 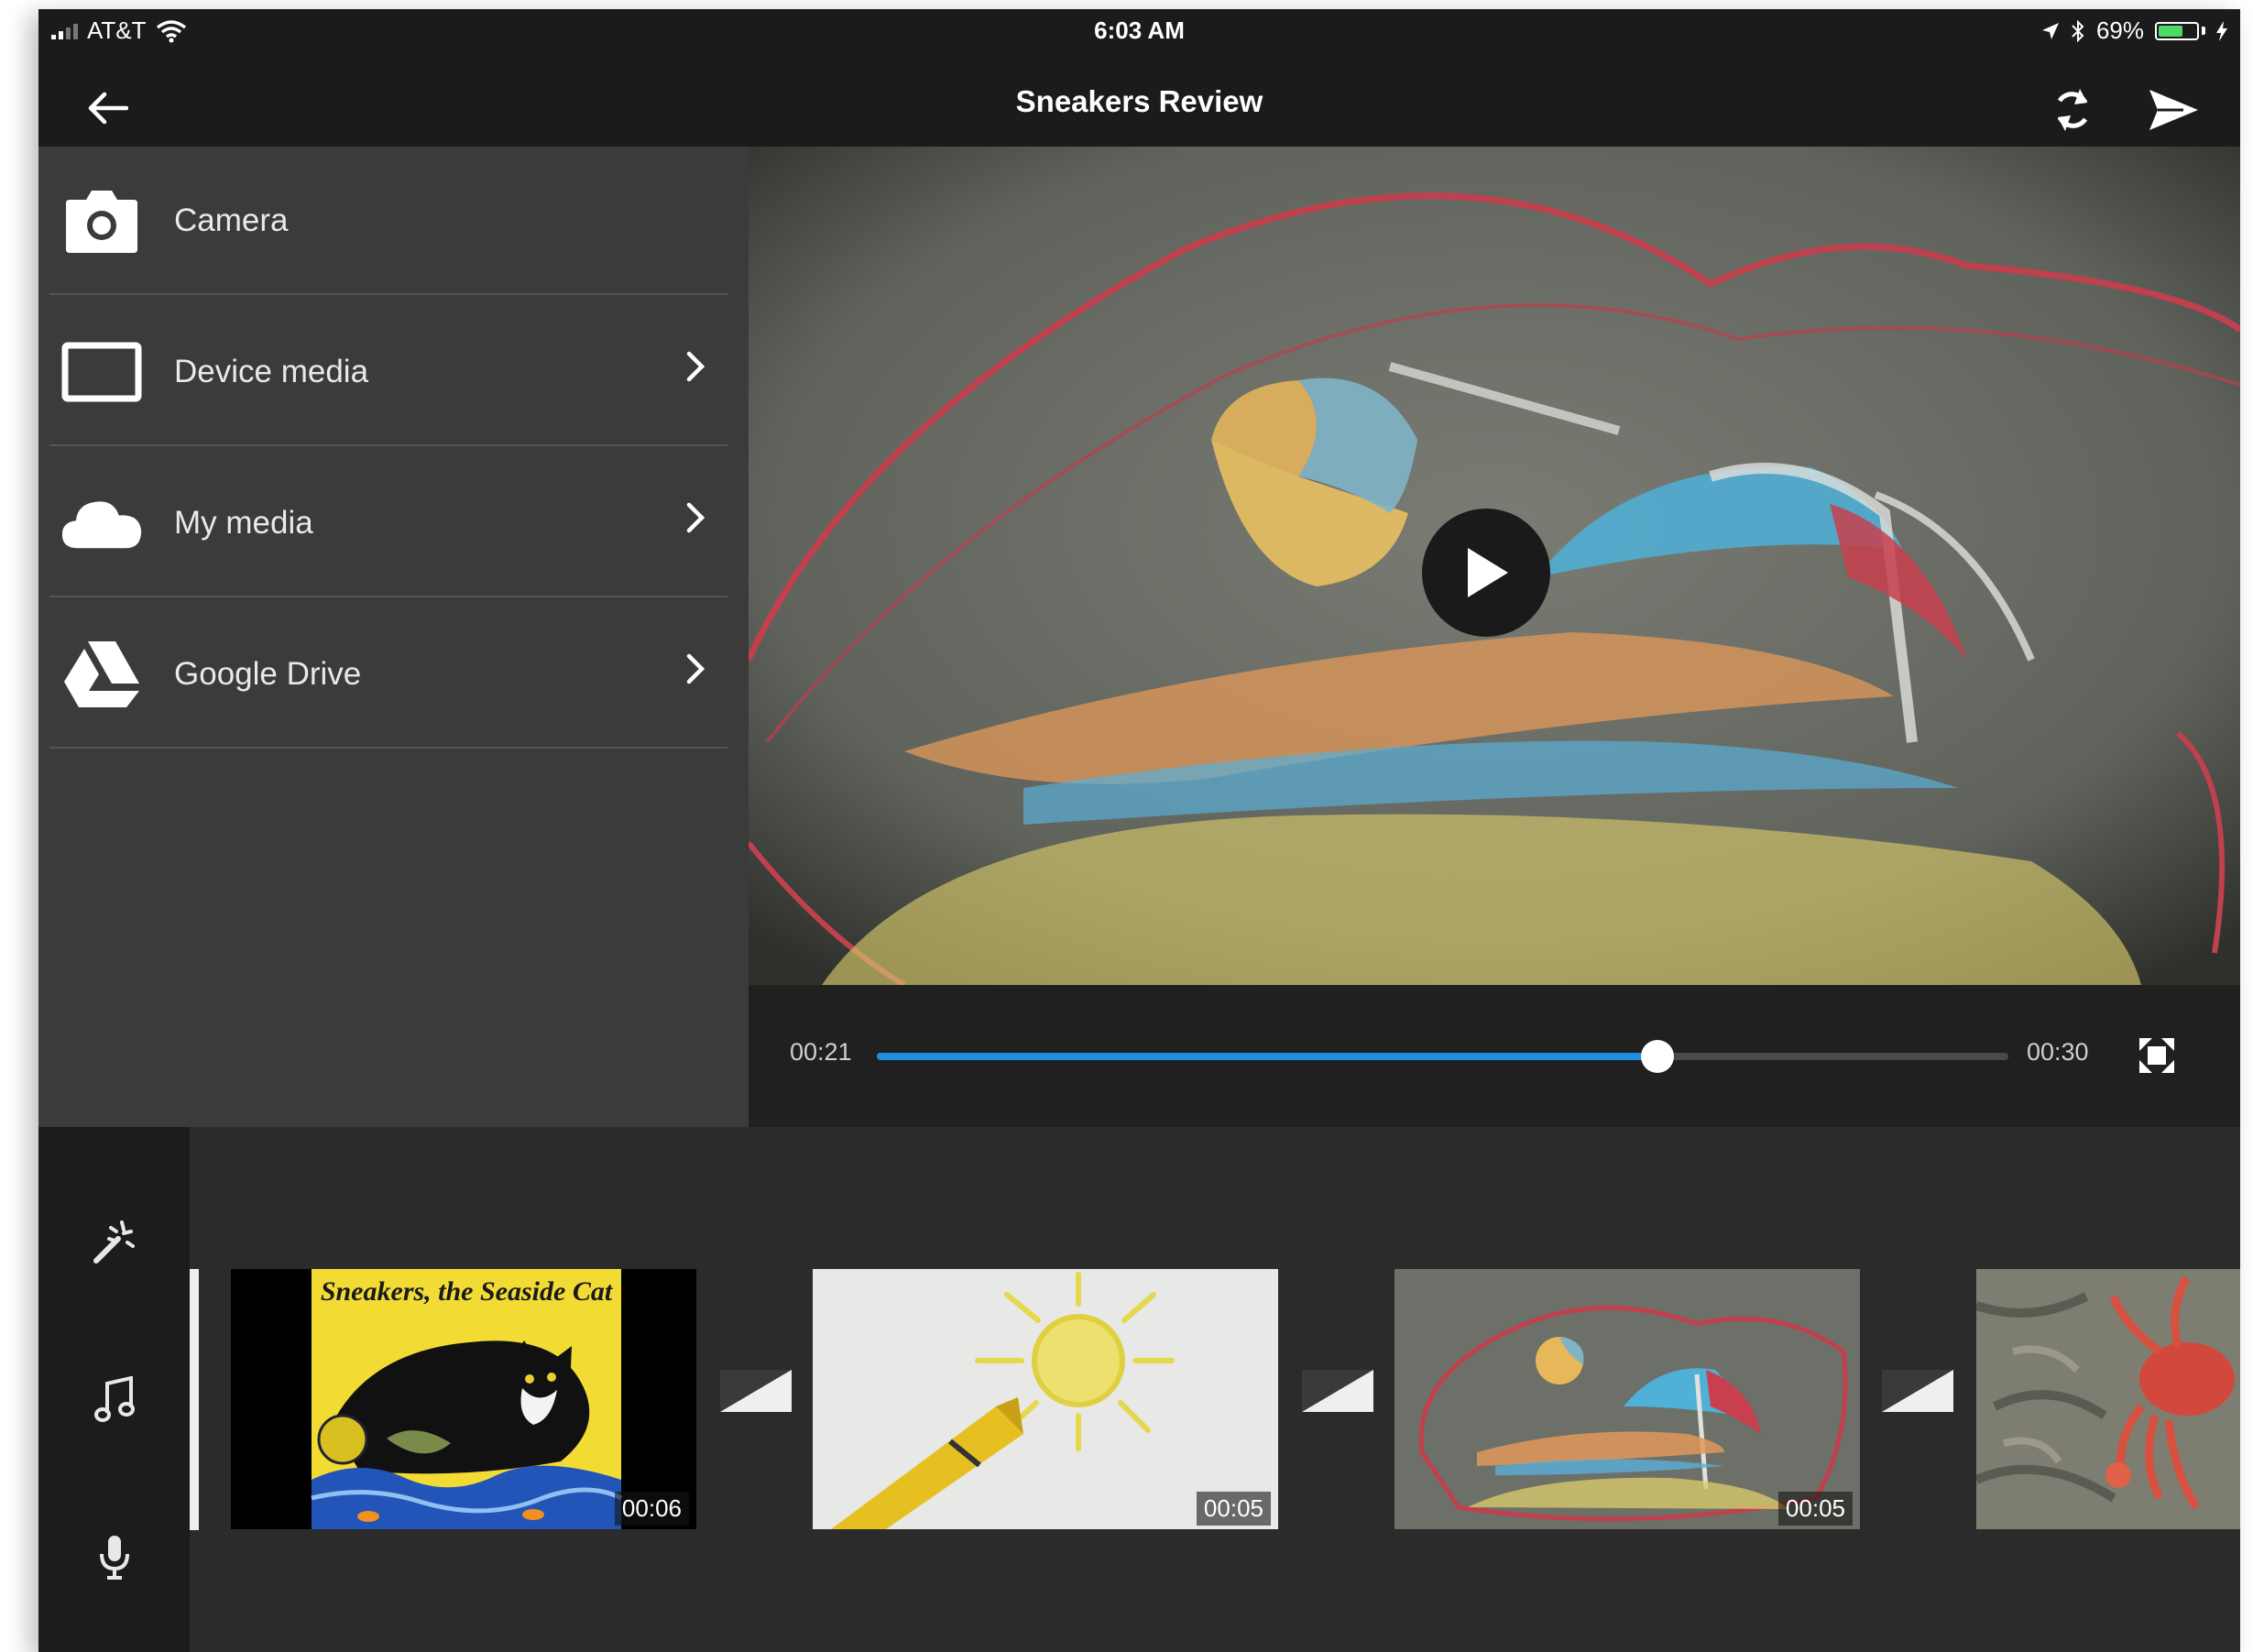 I want to click on scrubber-progress, so click(x=1267, y=1056).